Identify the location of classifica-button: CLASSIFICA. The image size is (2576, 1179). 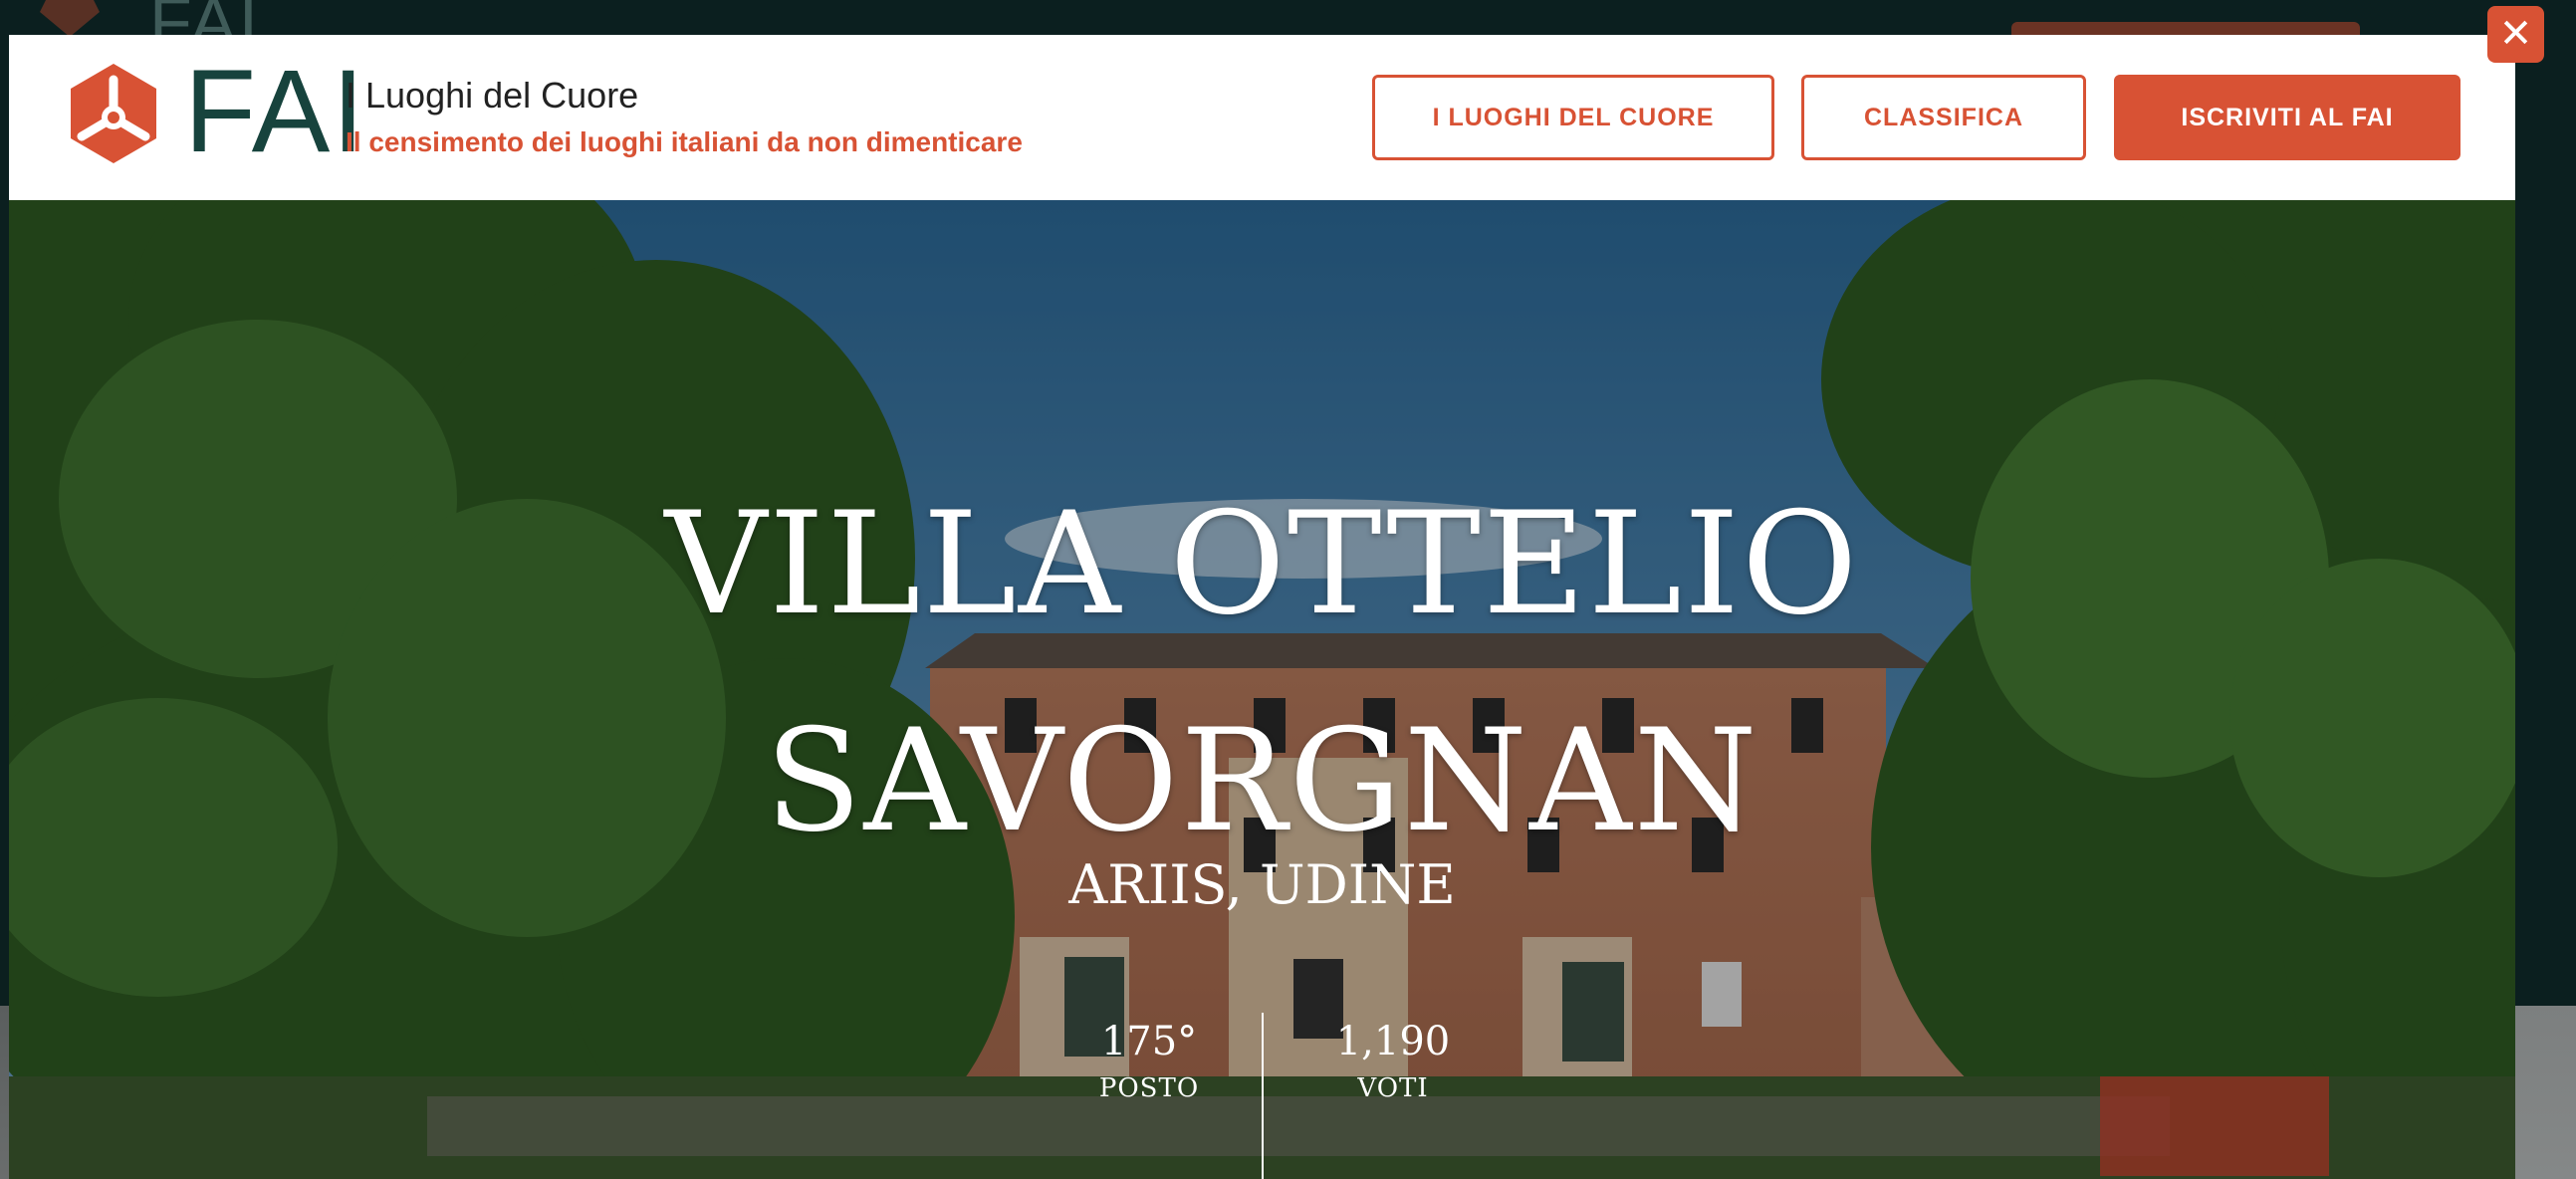
(1943, 117).